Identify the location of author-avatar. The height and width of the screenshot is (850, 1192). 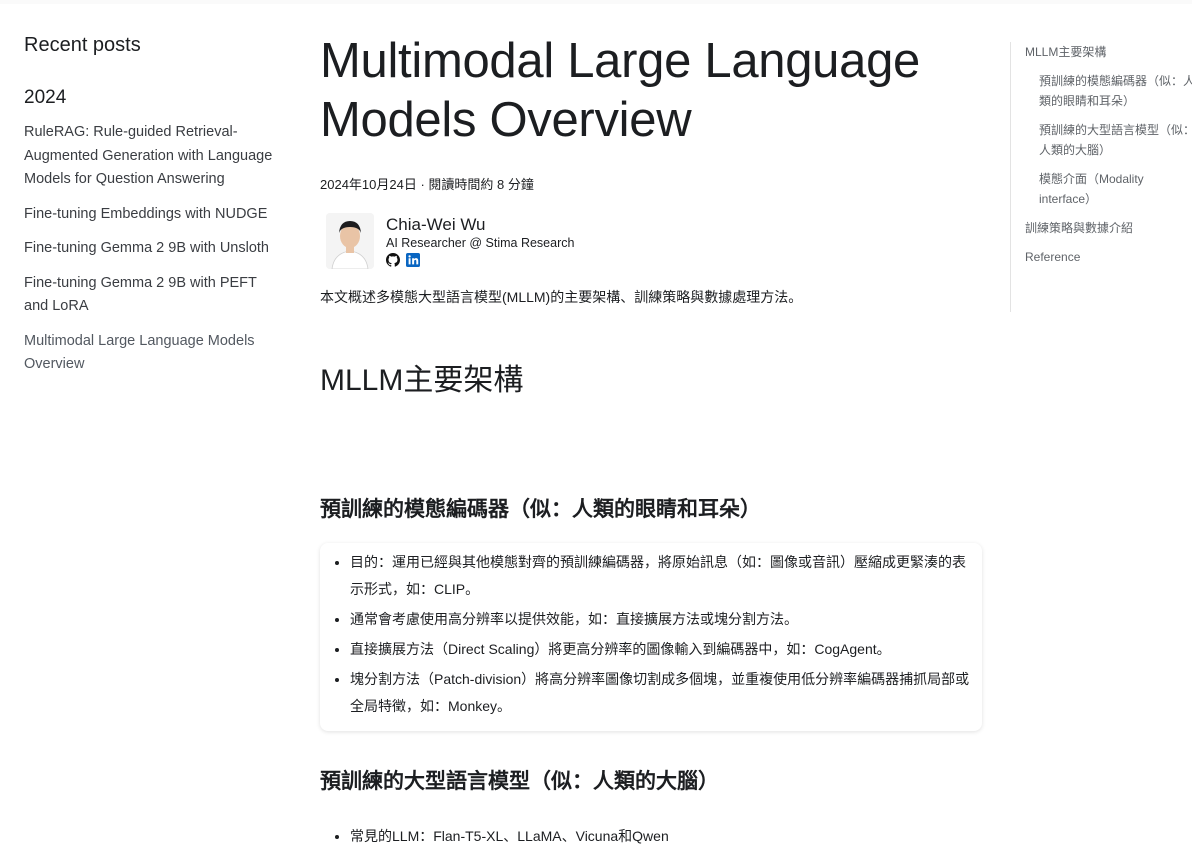
(350, 241).